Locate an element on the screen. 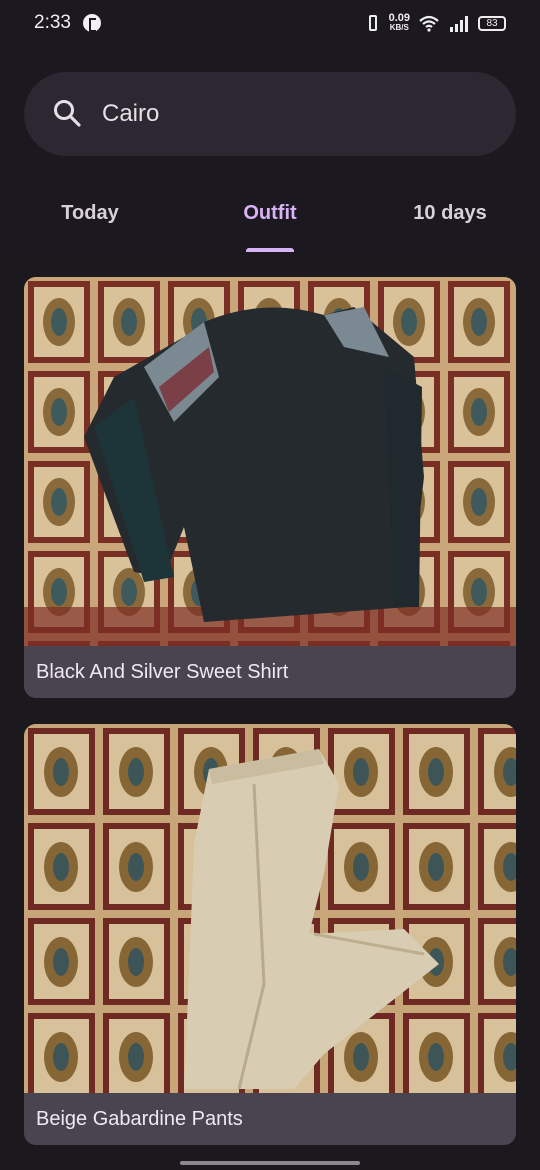 The width and height of the screenshot is (540, 1170). tab-outfit: Outfit is located at coordinates (270, 213).